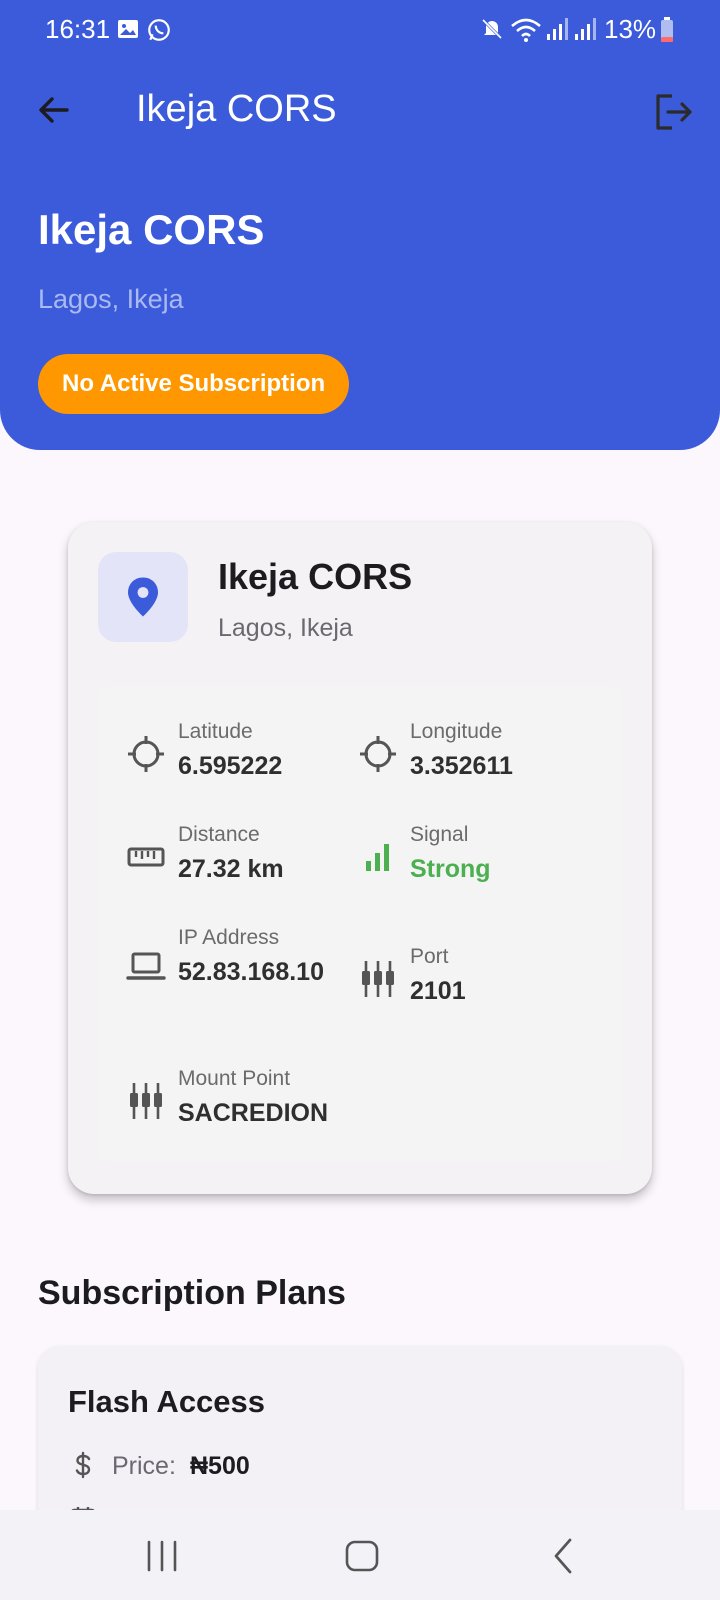 The height and width of the screenshot is (1600, 720). What do you see at coordinates (429, 956) in the screenshot?
I see `detail-label: Port` at bounding box center [429, 956].